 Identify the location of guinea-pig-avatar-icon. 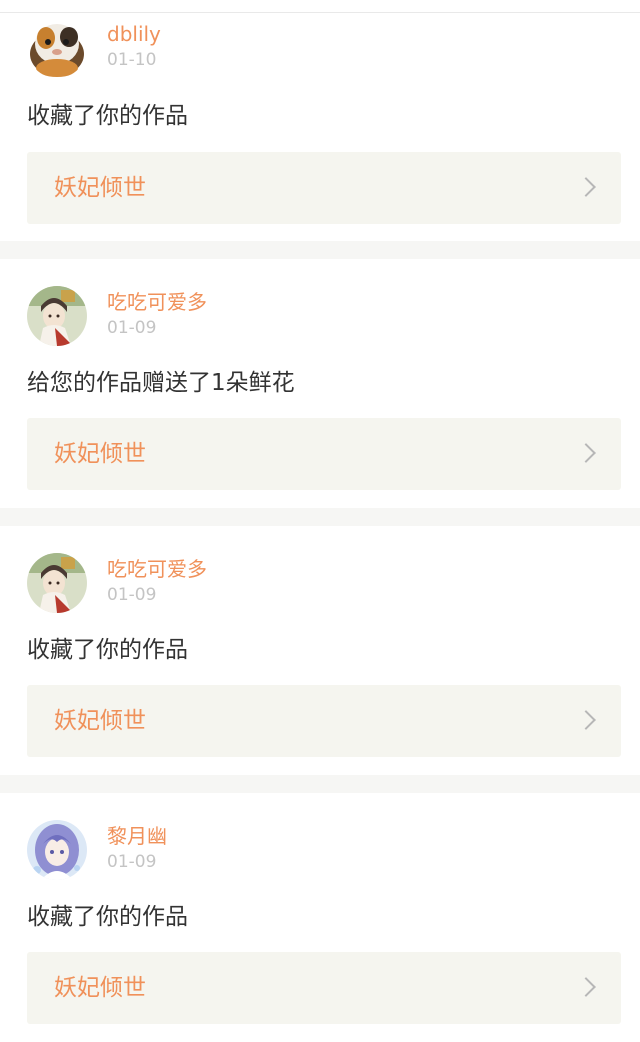
(57, 48).